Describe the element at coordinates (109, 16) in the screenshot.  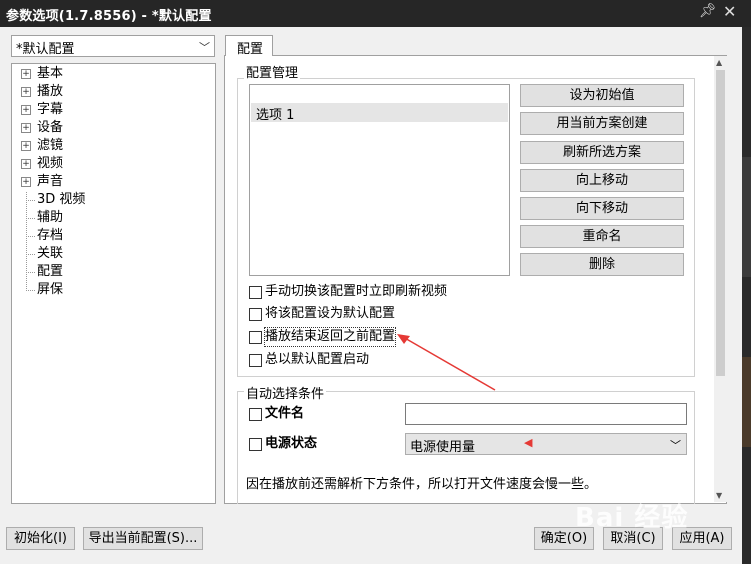
I see `window-title: 参数选项(1.7.8556) - *默认配置` at that location.